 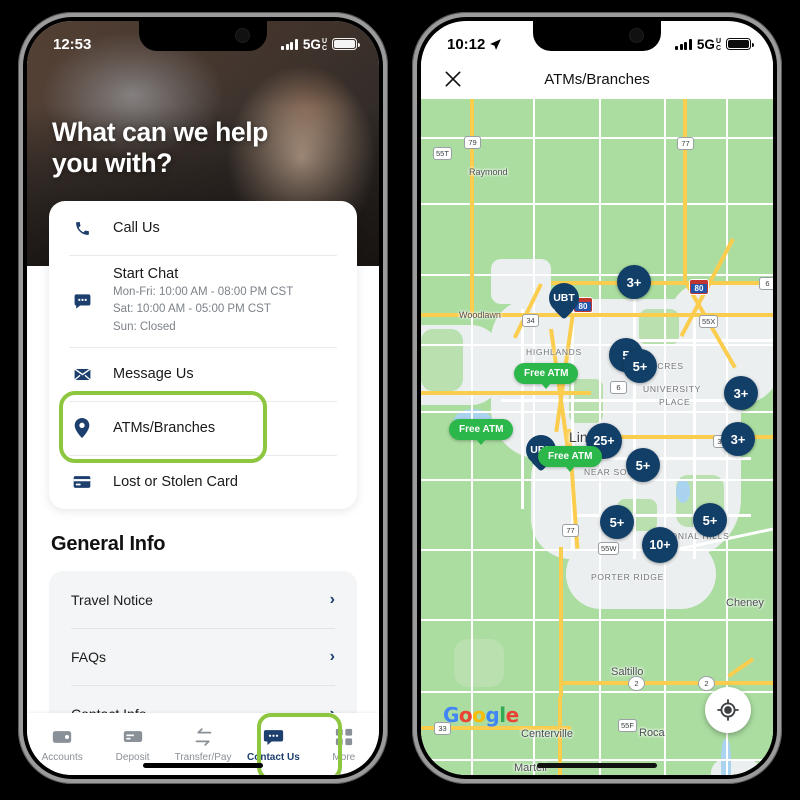 What do you see at coordinates (618, 387) in the screenshot?
I see `highway-shield: 6` at bounding box center [618, 387].